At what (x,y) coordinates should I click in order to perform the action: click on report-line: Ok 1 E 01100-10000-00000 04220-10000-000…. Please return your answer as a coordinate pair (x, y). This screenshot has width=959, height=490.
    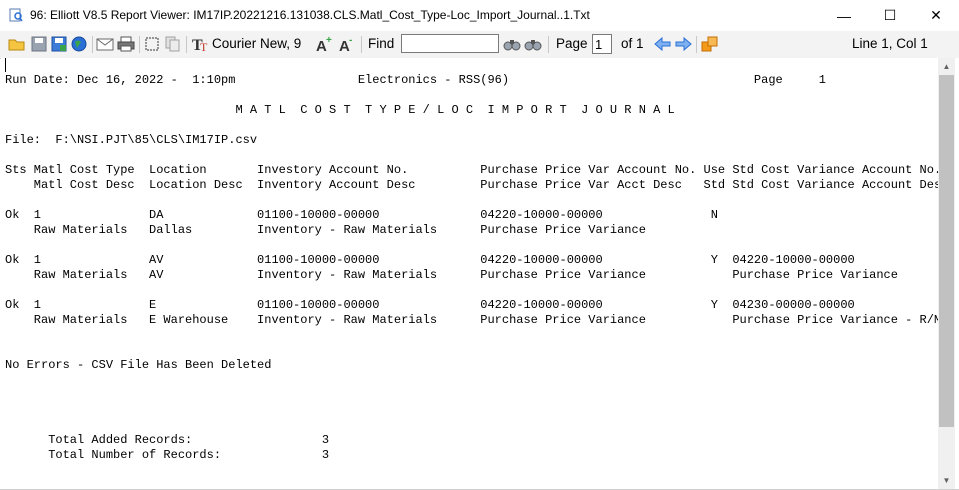
    Looking at the image, I should click on (430, 305).